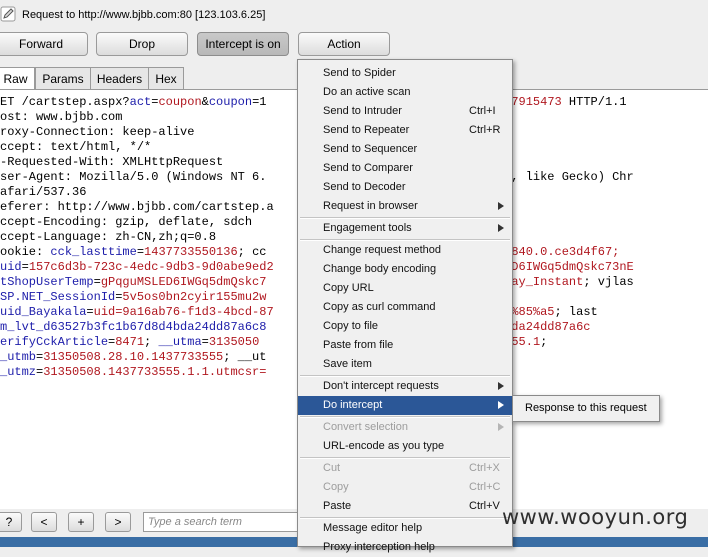  I want to click on menu-item-shortcut: Ctrl+R, so click(485, 130).